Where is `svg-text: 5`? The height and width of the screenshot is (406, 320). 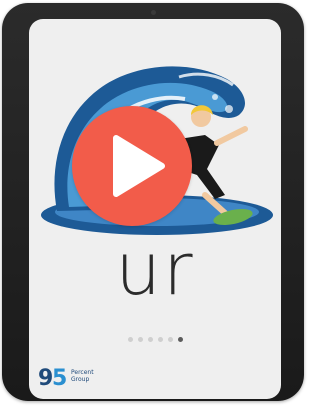 svg-text: 5 is located at coordinates (59, 378).